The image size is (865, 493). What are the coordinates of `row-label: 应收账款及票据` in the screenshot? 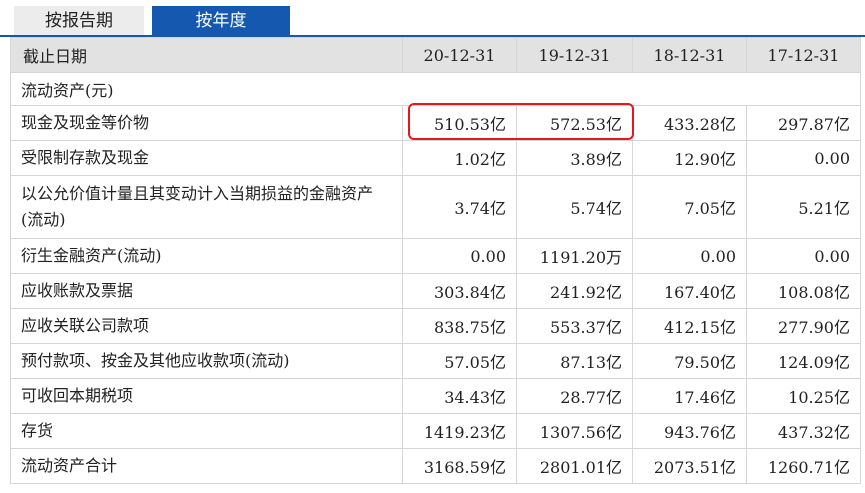 It's located at (206, 291).